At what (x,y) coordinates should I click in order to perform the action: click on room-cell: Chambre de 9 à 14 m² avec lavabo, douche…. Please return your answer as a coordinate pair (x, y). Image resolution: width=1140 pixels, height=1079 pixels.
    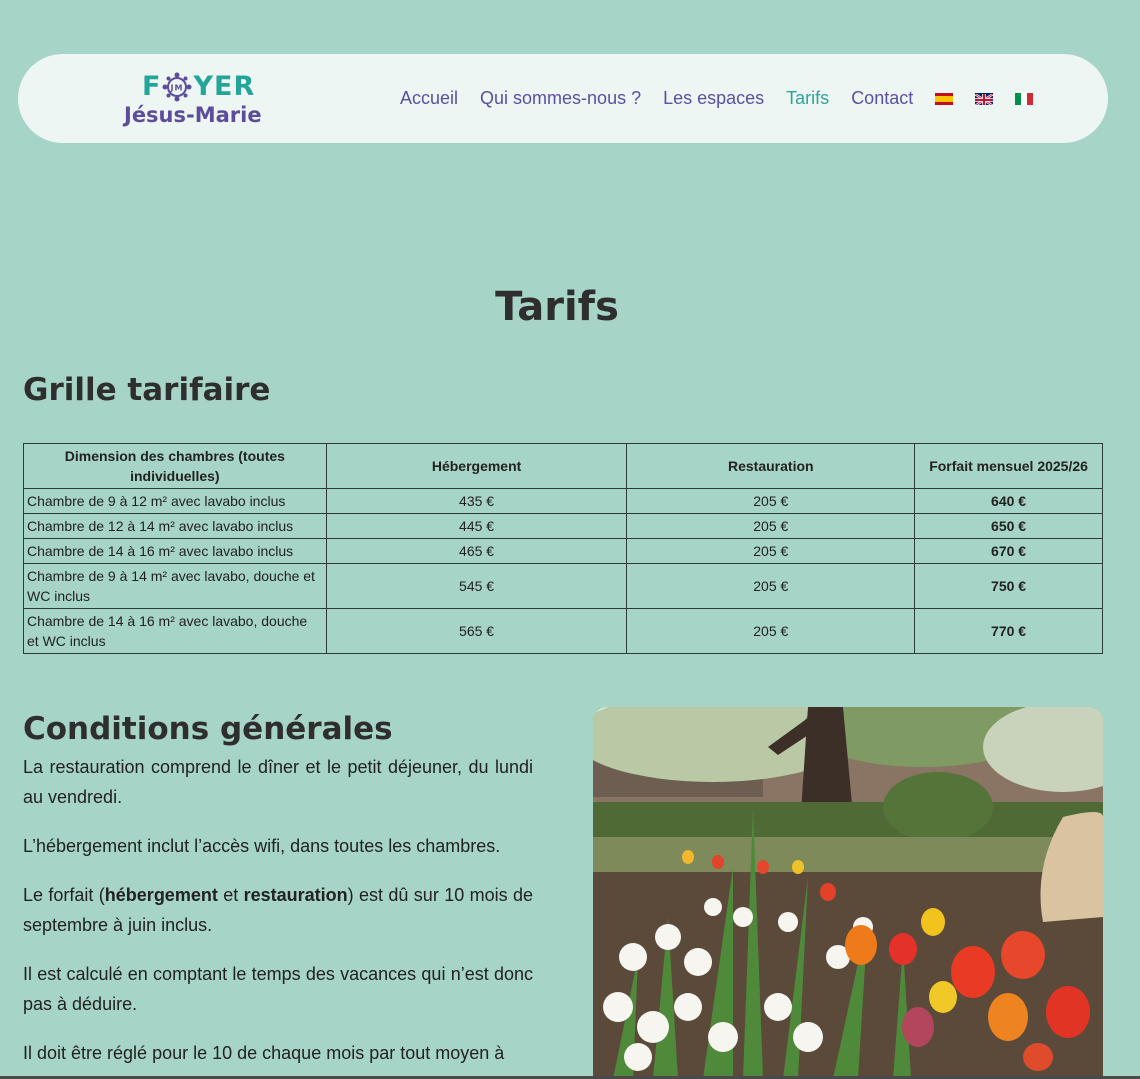
    Looking at the image, I should click on (175, 586).